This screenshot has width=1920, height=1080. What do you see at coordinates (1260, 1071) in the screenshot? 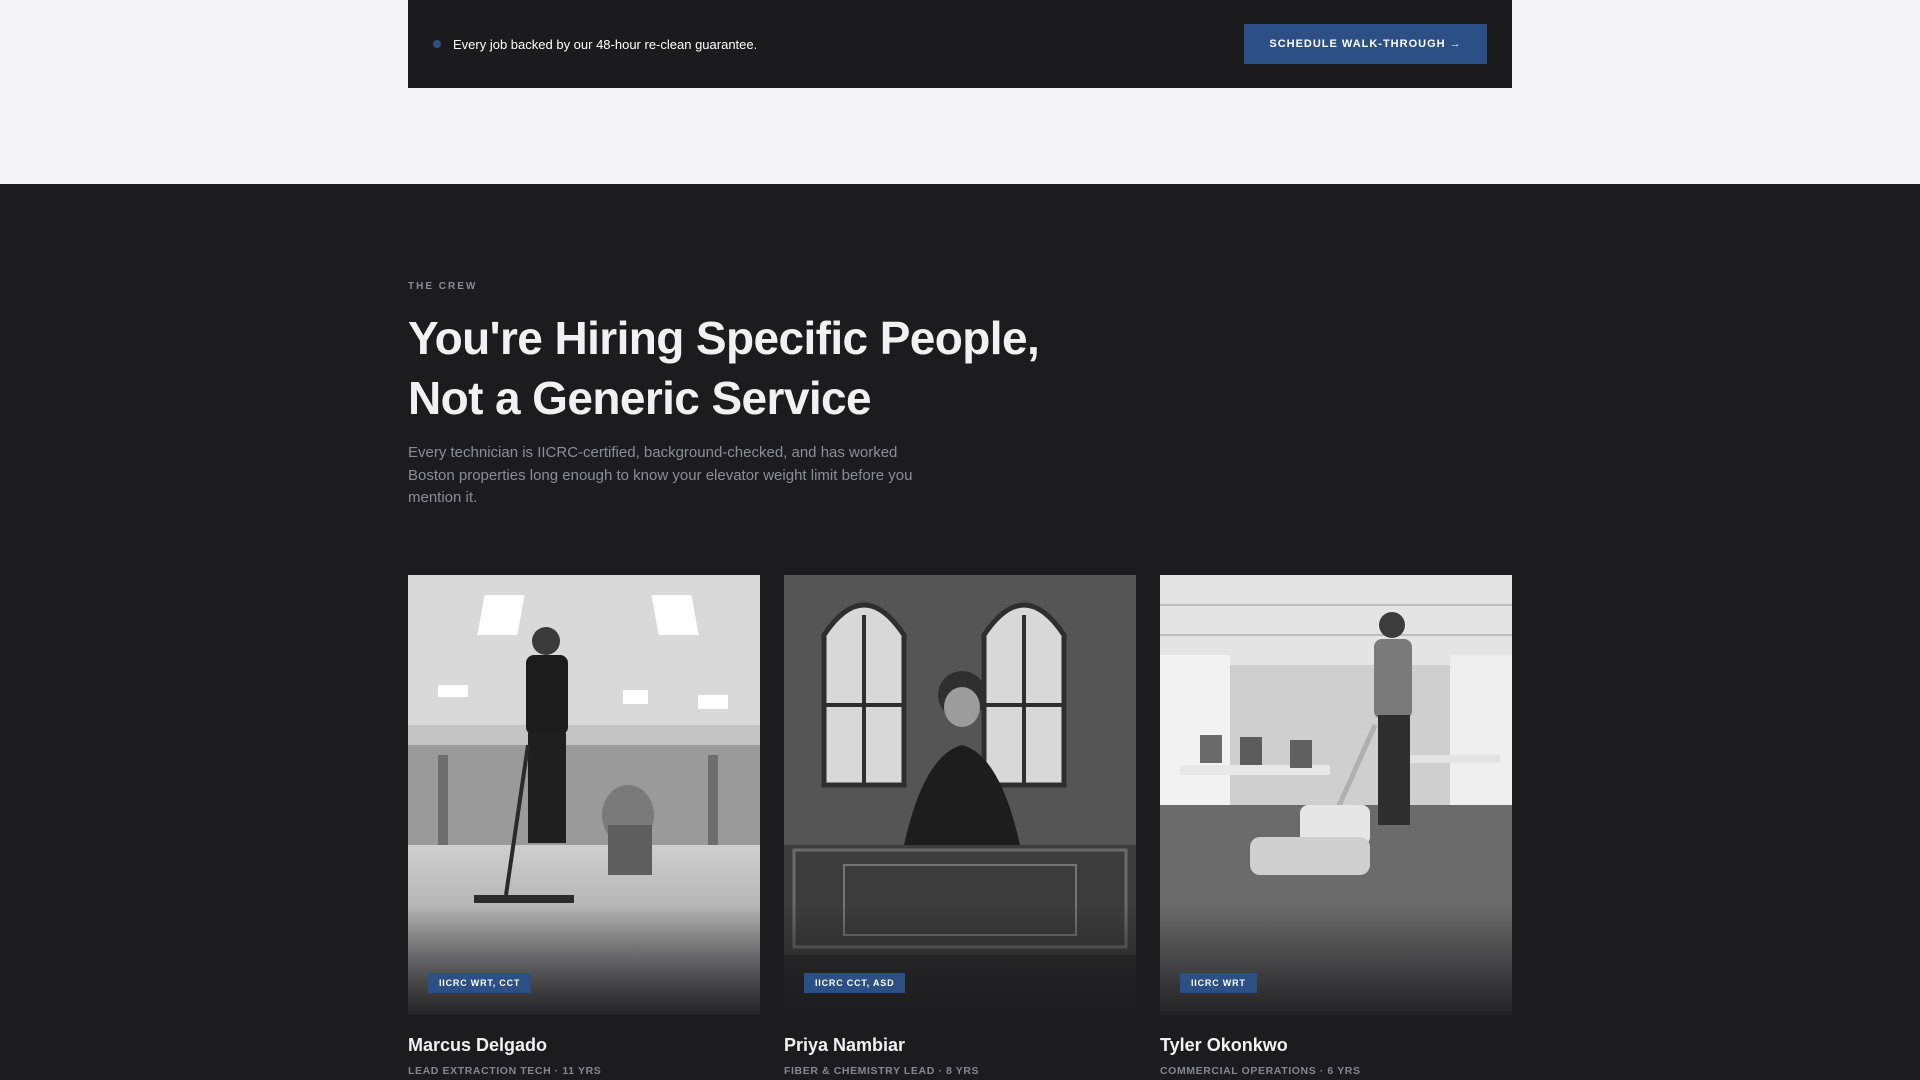
I see `member-role: COMMERCIAL OPERATIONS · 6 YRS` at bounding box center [1260, 1071].